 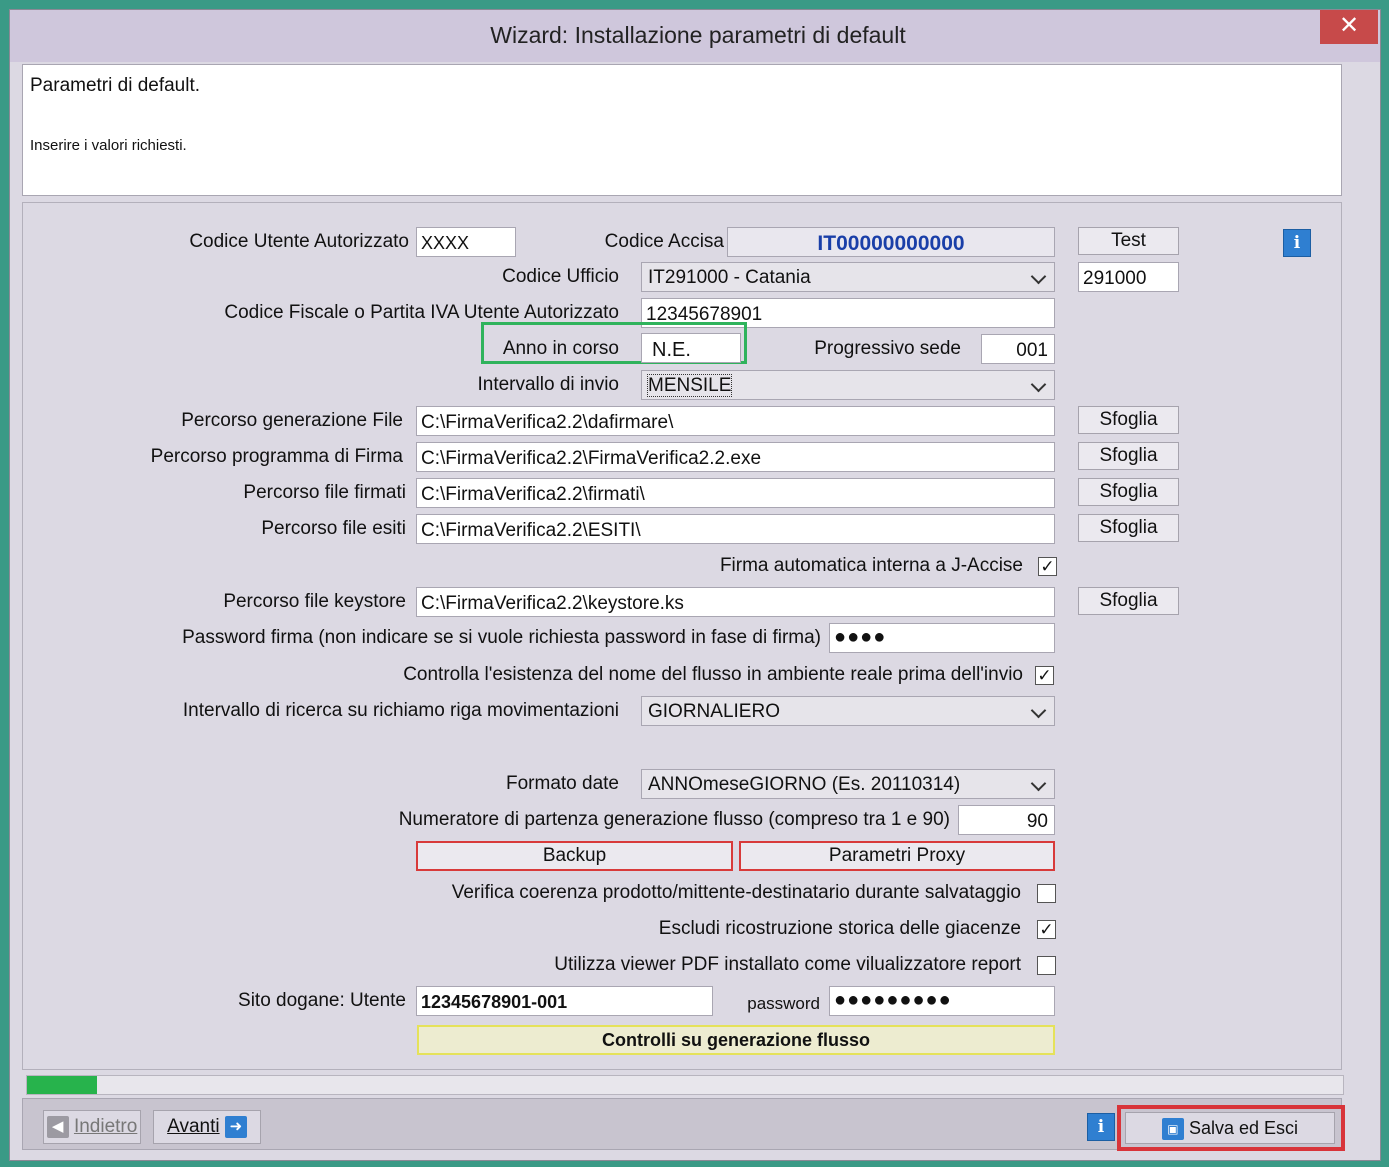 What do you see at coordinates (322, 1000) in the screenshot?
I see `sito-utente-label: Sito dogane: Utente` at bounding box center [322, 1000].